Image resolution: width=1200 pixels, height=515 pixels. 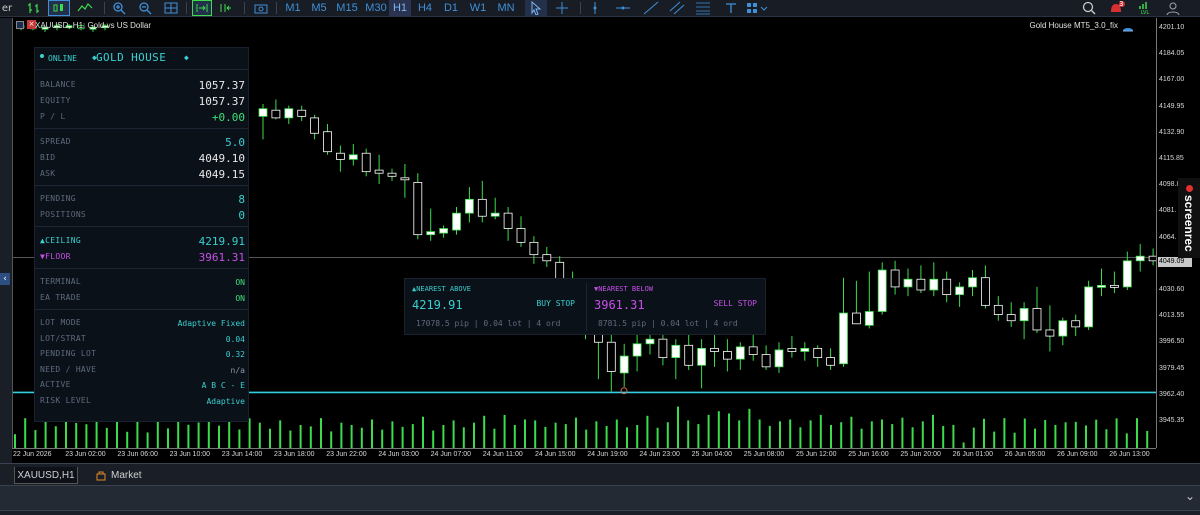 What do you see at coordinates (119, 475) in the screenshot?
I see `tab-market: Market` at bounding box center [119, 475].